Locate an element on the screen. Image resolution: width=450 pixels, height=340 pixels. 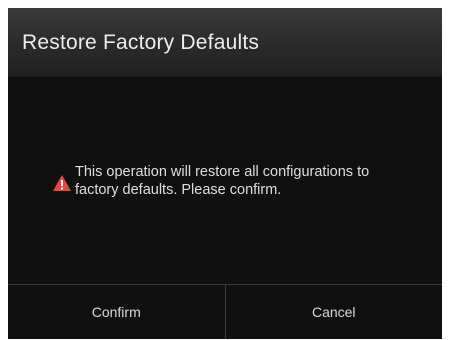
cancel-button: Cancel is located at coordinates (334, 312).